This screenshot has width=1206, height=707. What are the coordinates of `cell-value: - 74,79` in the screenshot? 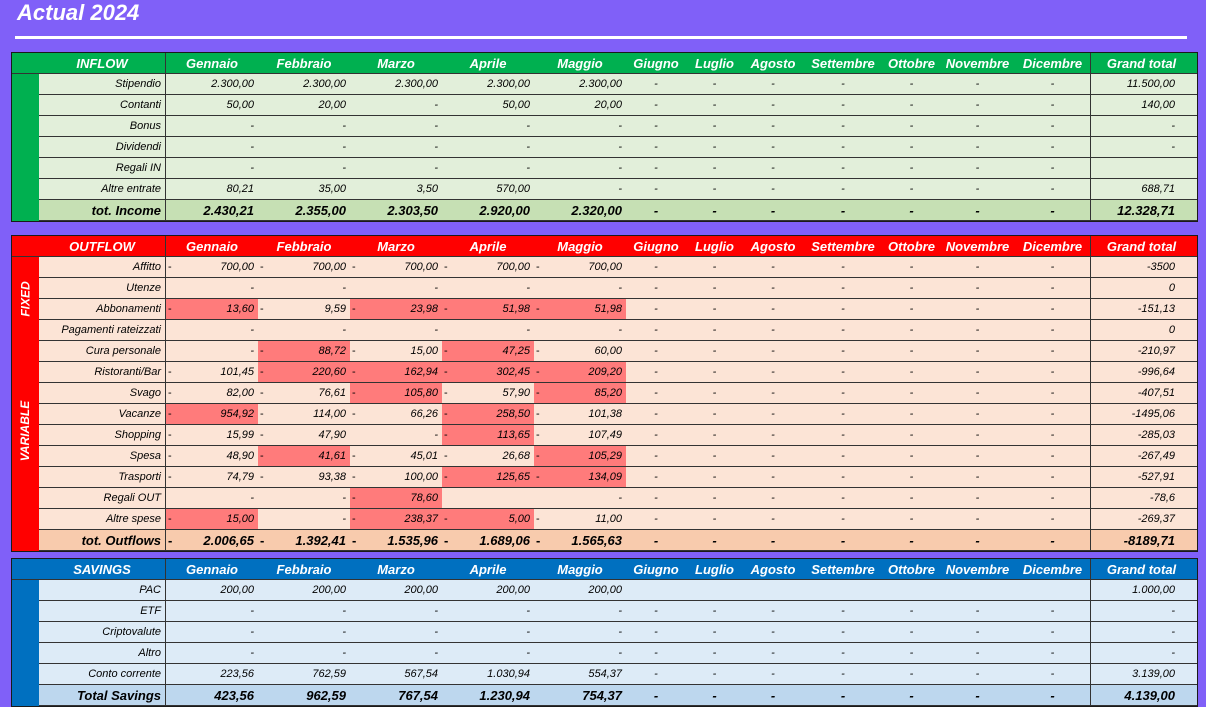 It's located at (212, 477).